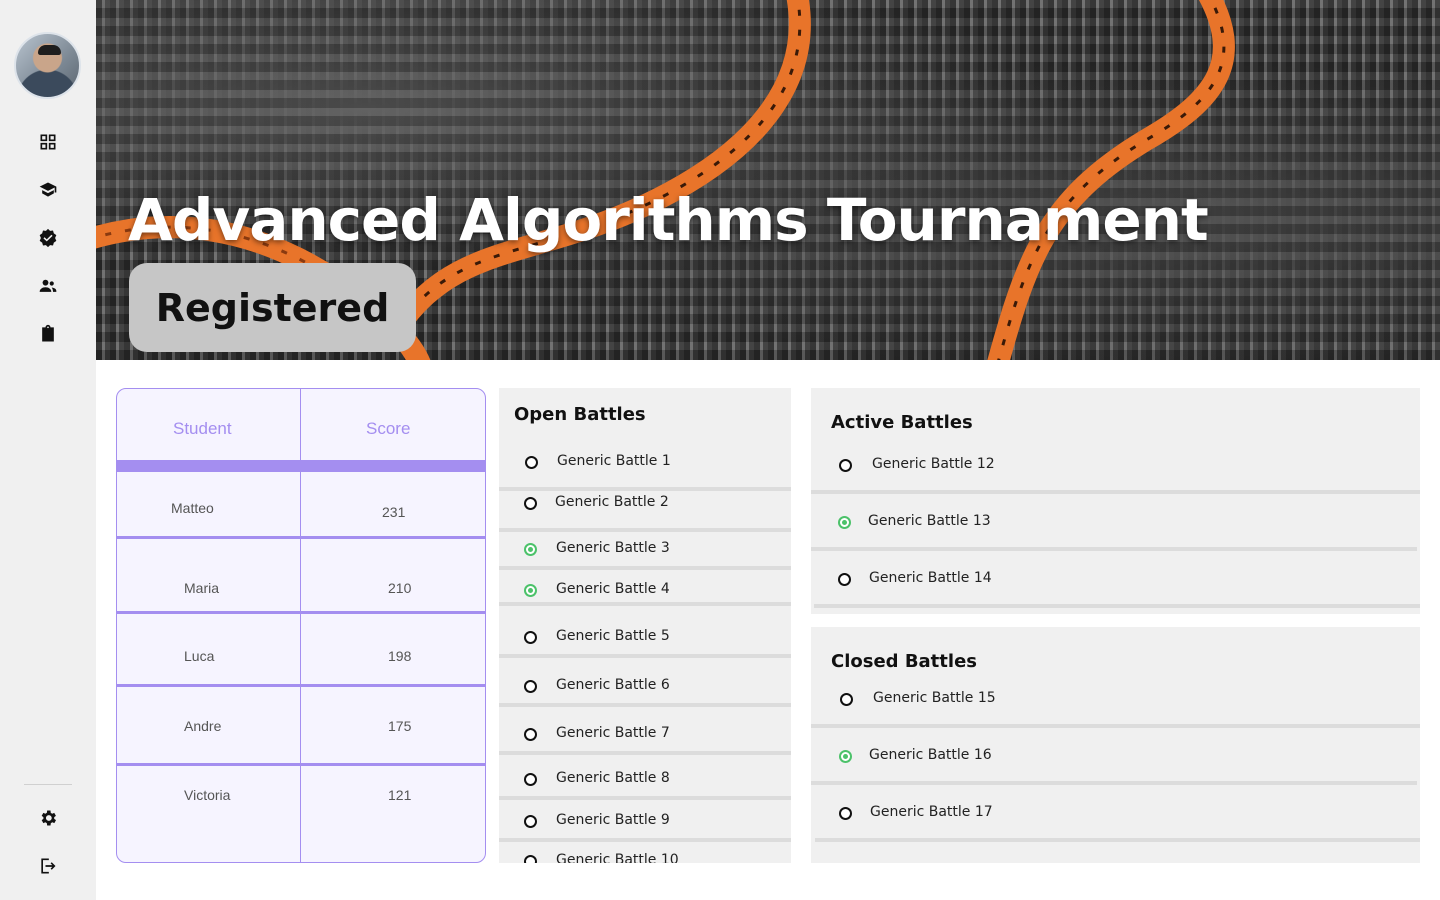  I want to click on battle-item: Generic Battle 2, so click(645, 503).